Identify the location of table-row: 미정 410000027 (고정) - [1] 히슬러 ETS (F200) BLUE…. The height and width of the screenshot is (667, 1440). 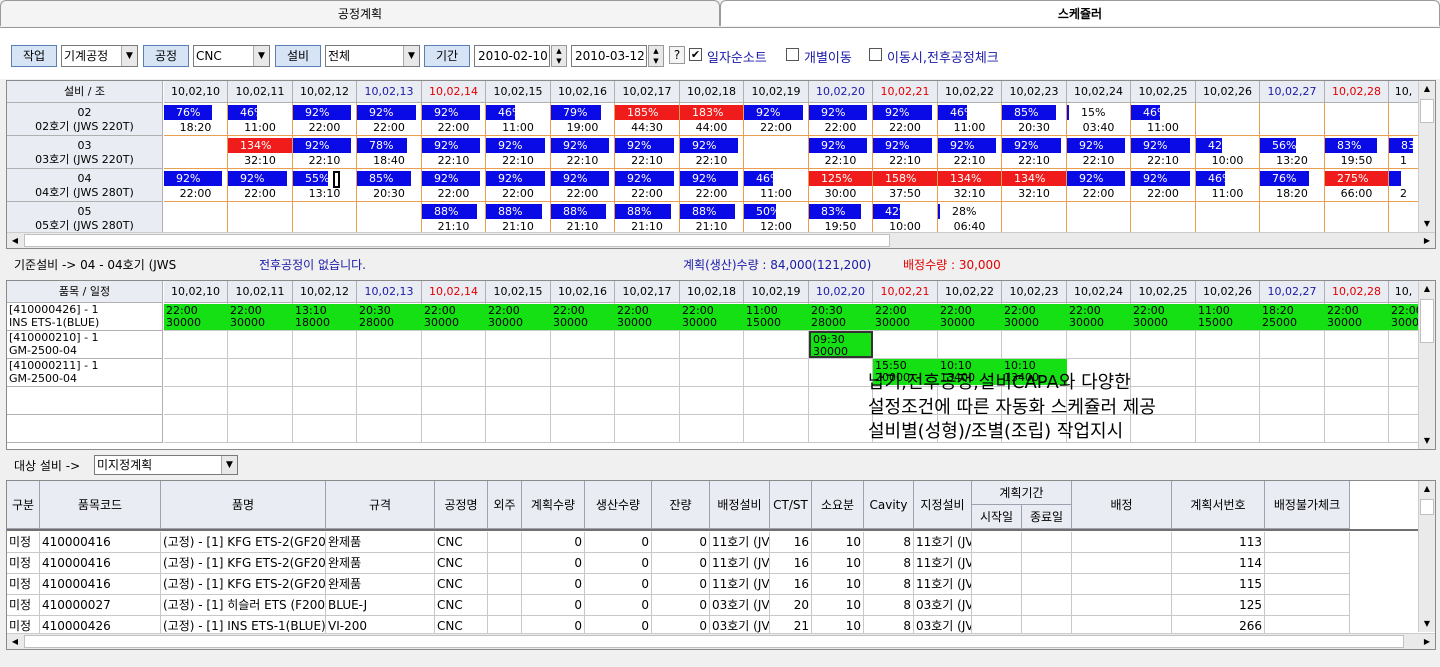
(678, 605).